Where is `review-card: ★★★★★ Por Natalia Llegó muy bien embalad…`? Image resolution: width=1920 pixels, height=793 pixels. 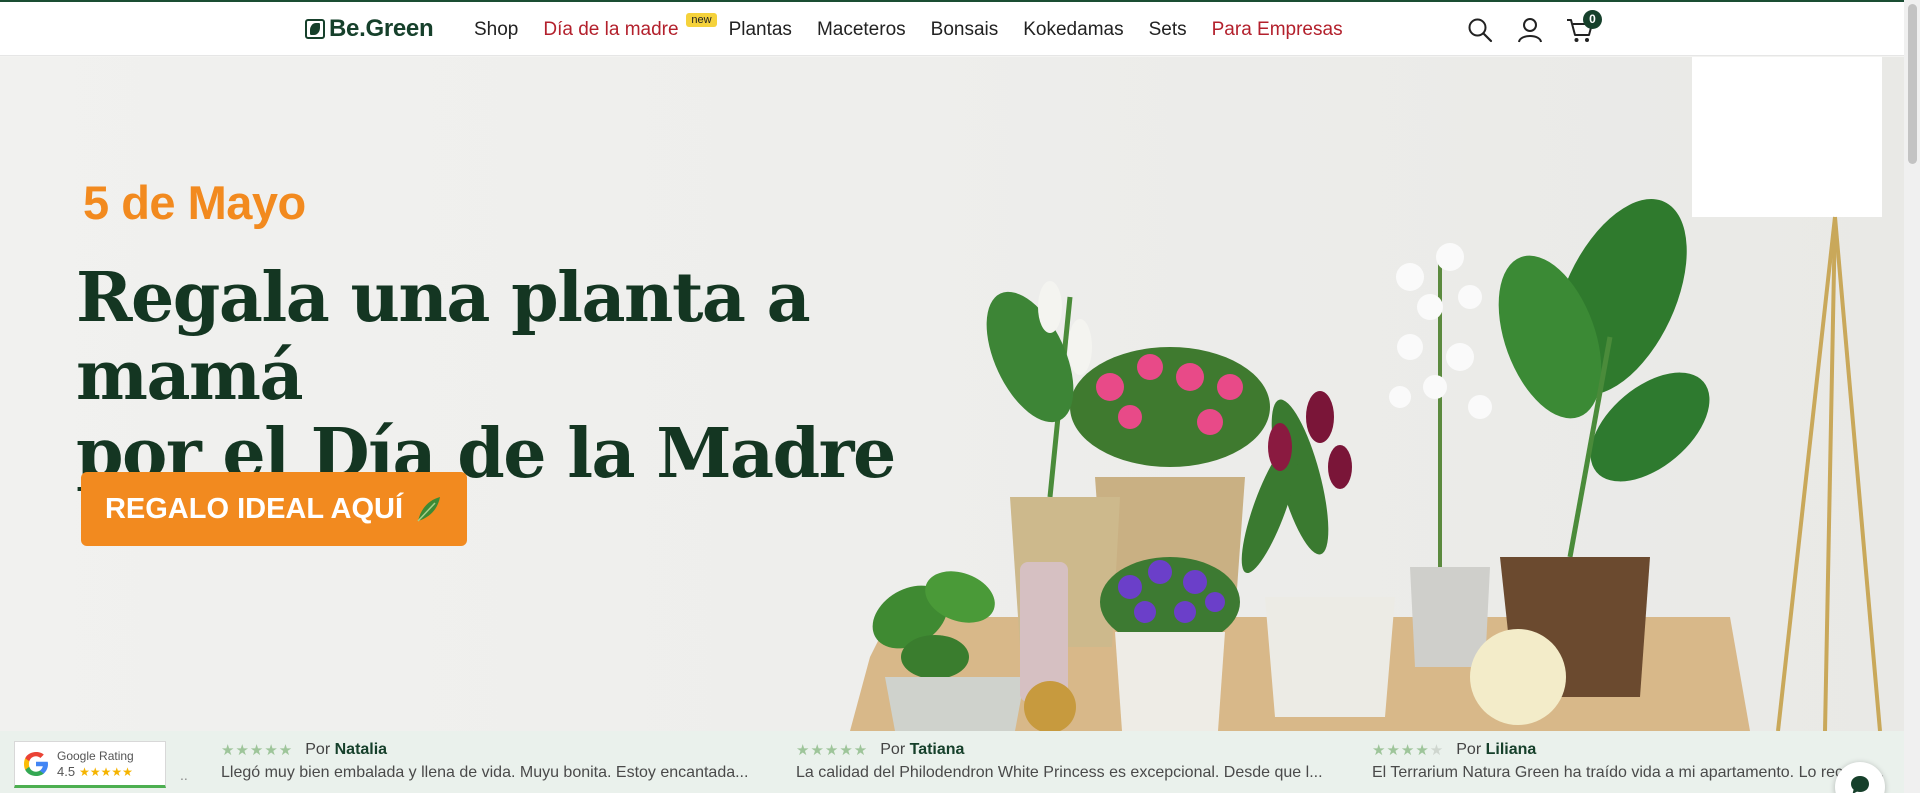 review-card: ★★★★★ Por Natalia Llegó muy bien embalad… is located at coordinates (501, 761).